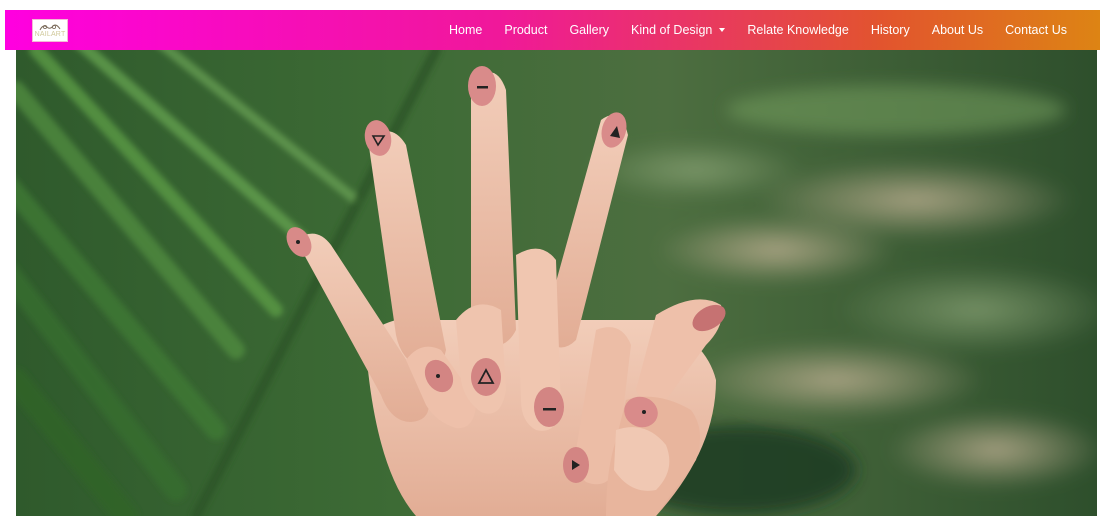 The height and width of the screenshot is (516, 1105). I want to click on brand-logo: NAILART, so click(50, 30).